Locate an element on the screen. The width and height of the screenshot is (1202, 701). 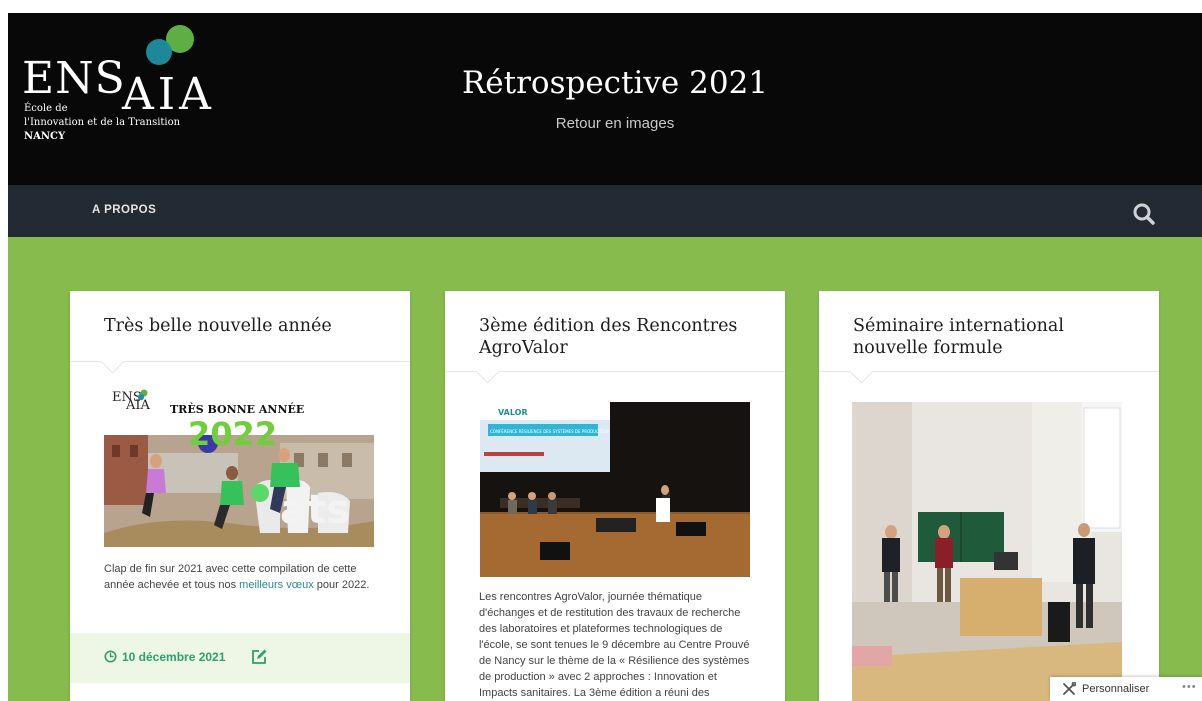
post-title: Très belle nouvelle année is located at coordinates (249, 326).